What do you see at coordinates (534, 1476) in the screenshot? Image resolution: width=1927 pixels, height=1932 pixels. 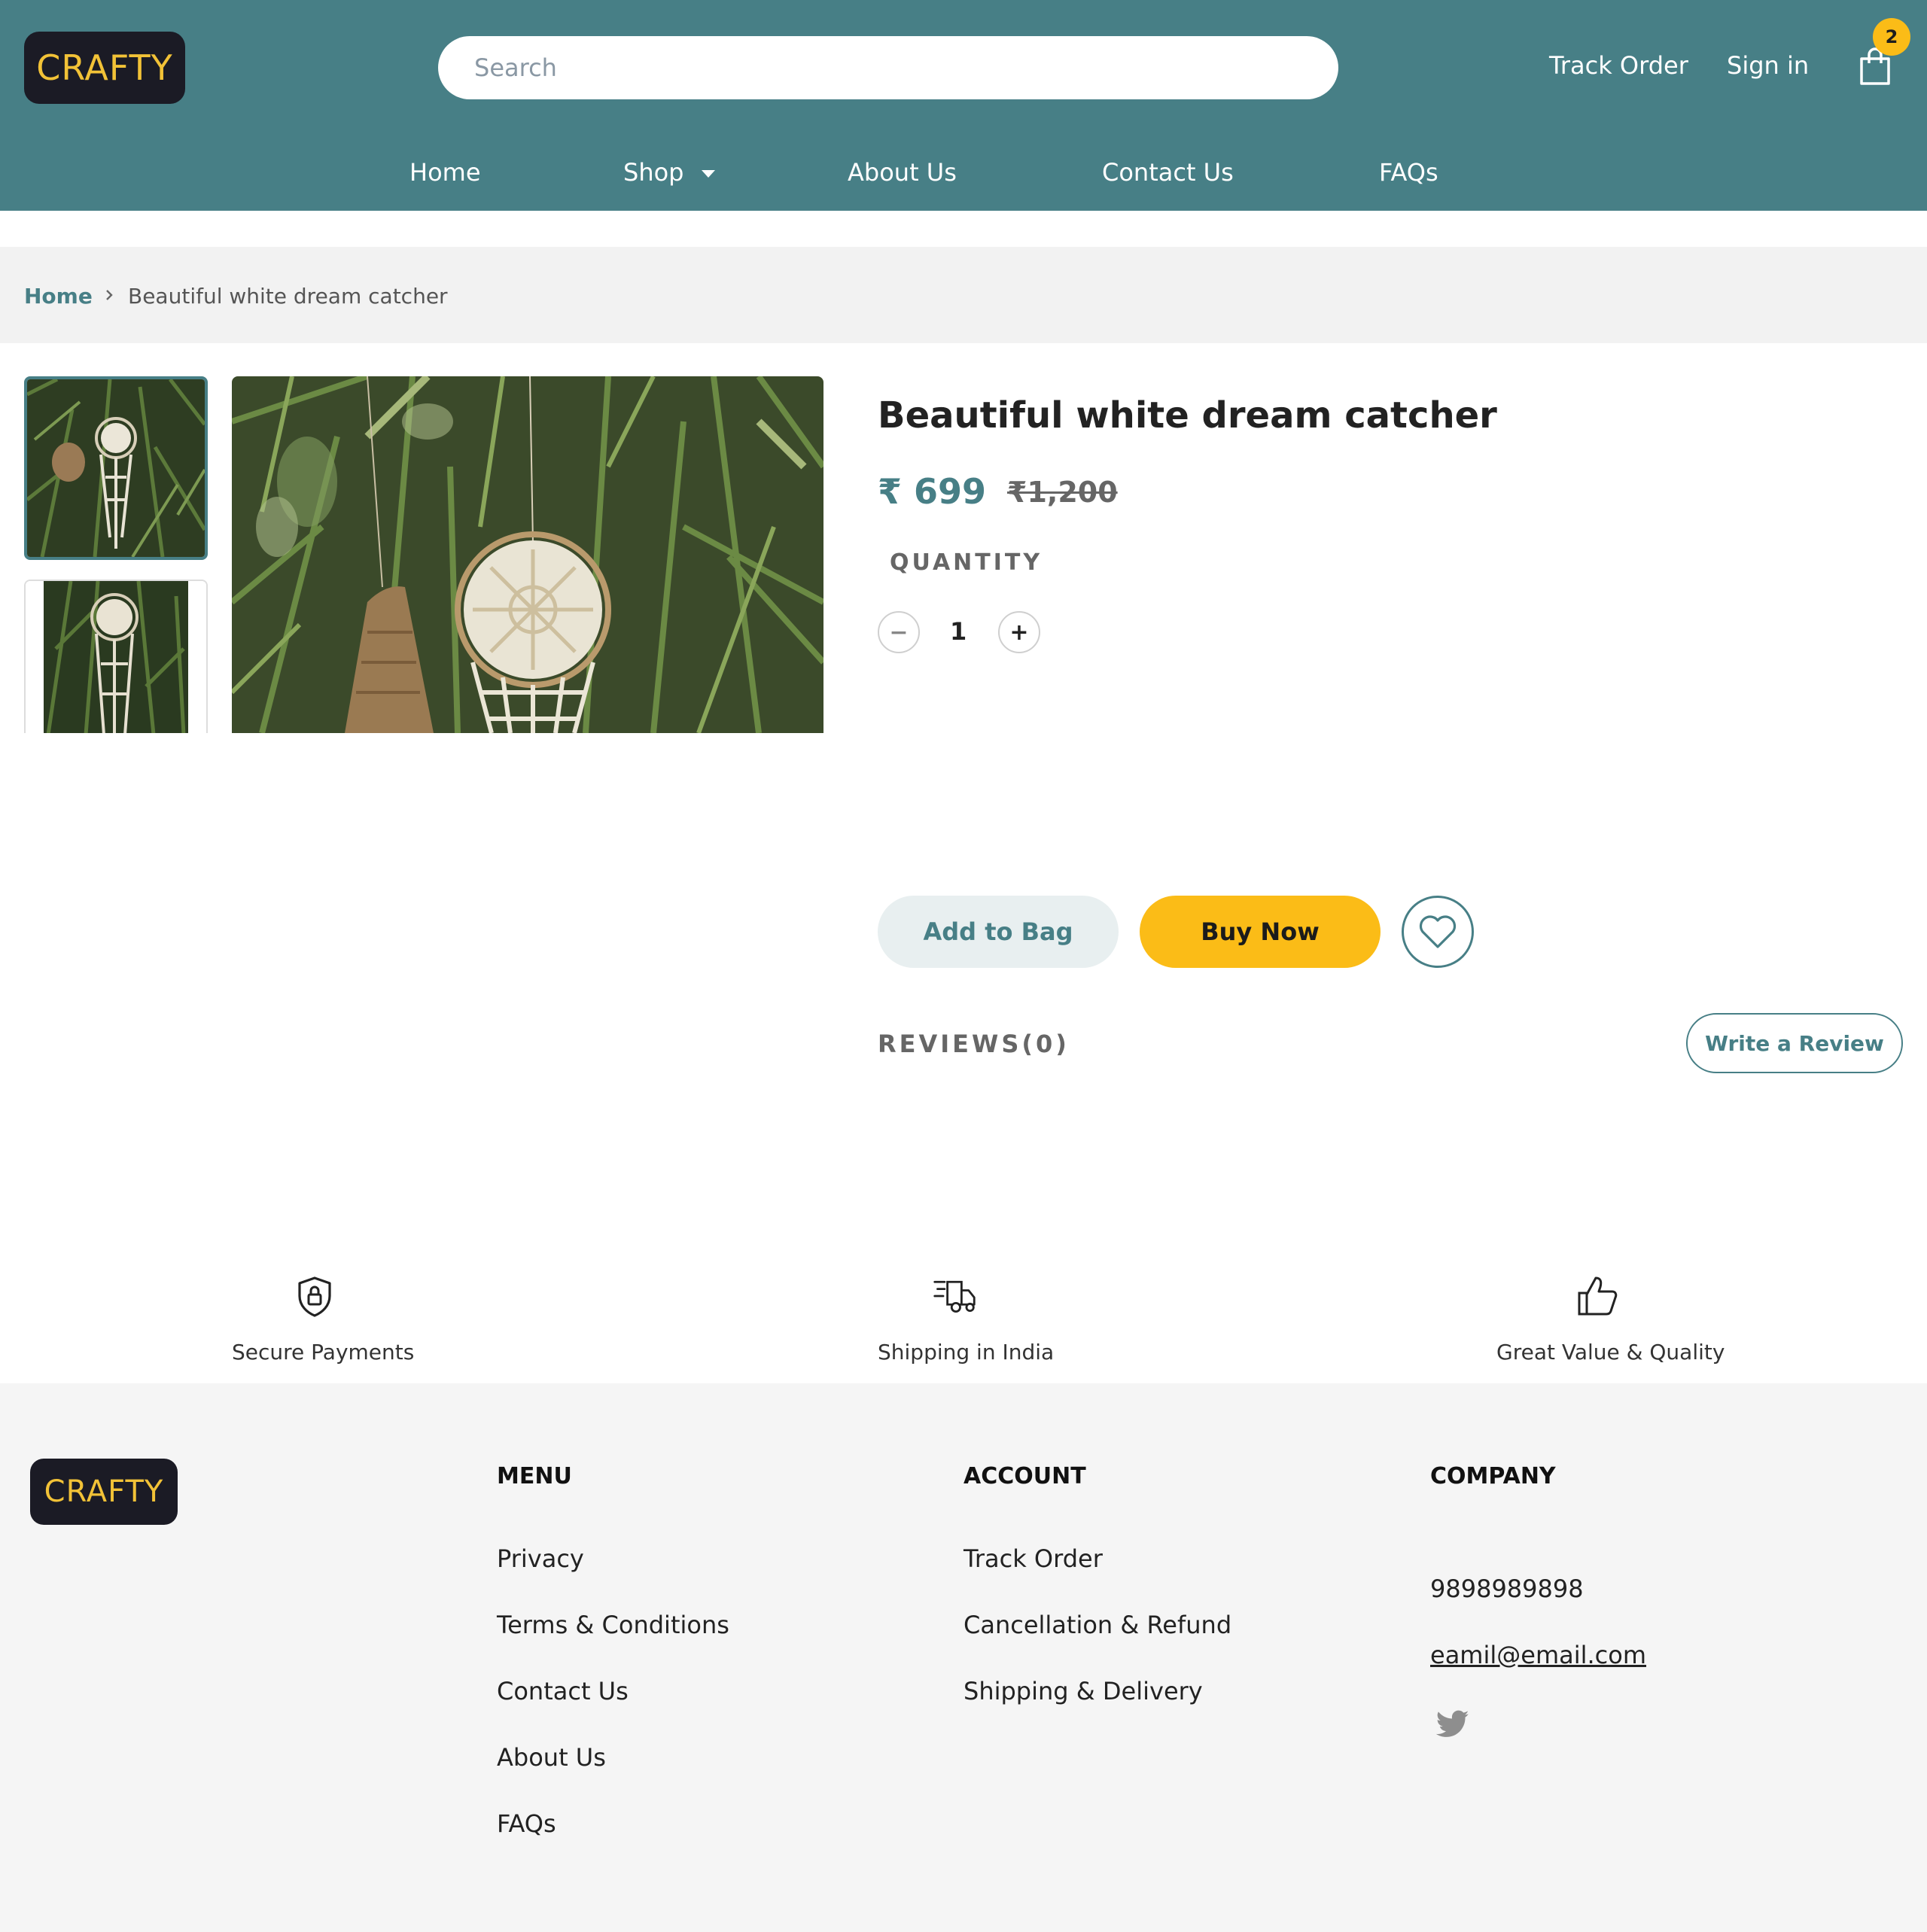 I see `footer-menu-heading: MENU` at bounding box center [534, 1476].